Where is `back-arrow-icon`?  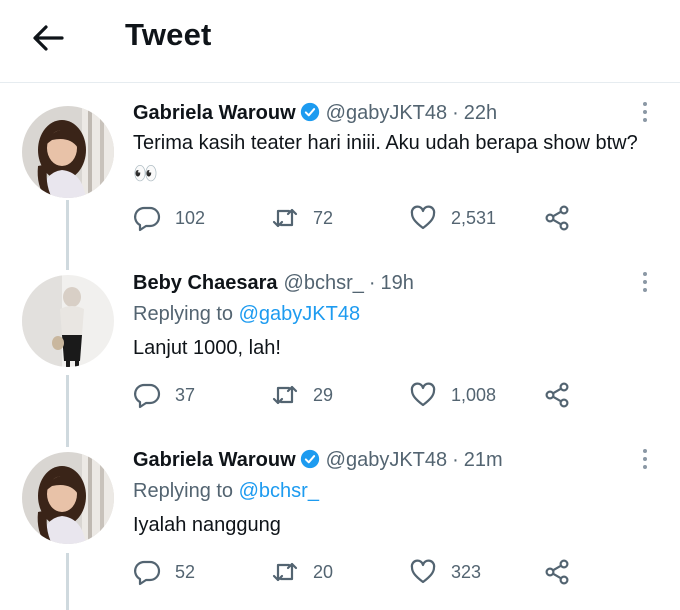
back-arrow-icon is located at coordinates (48, 38).